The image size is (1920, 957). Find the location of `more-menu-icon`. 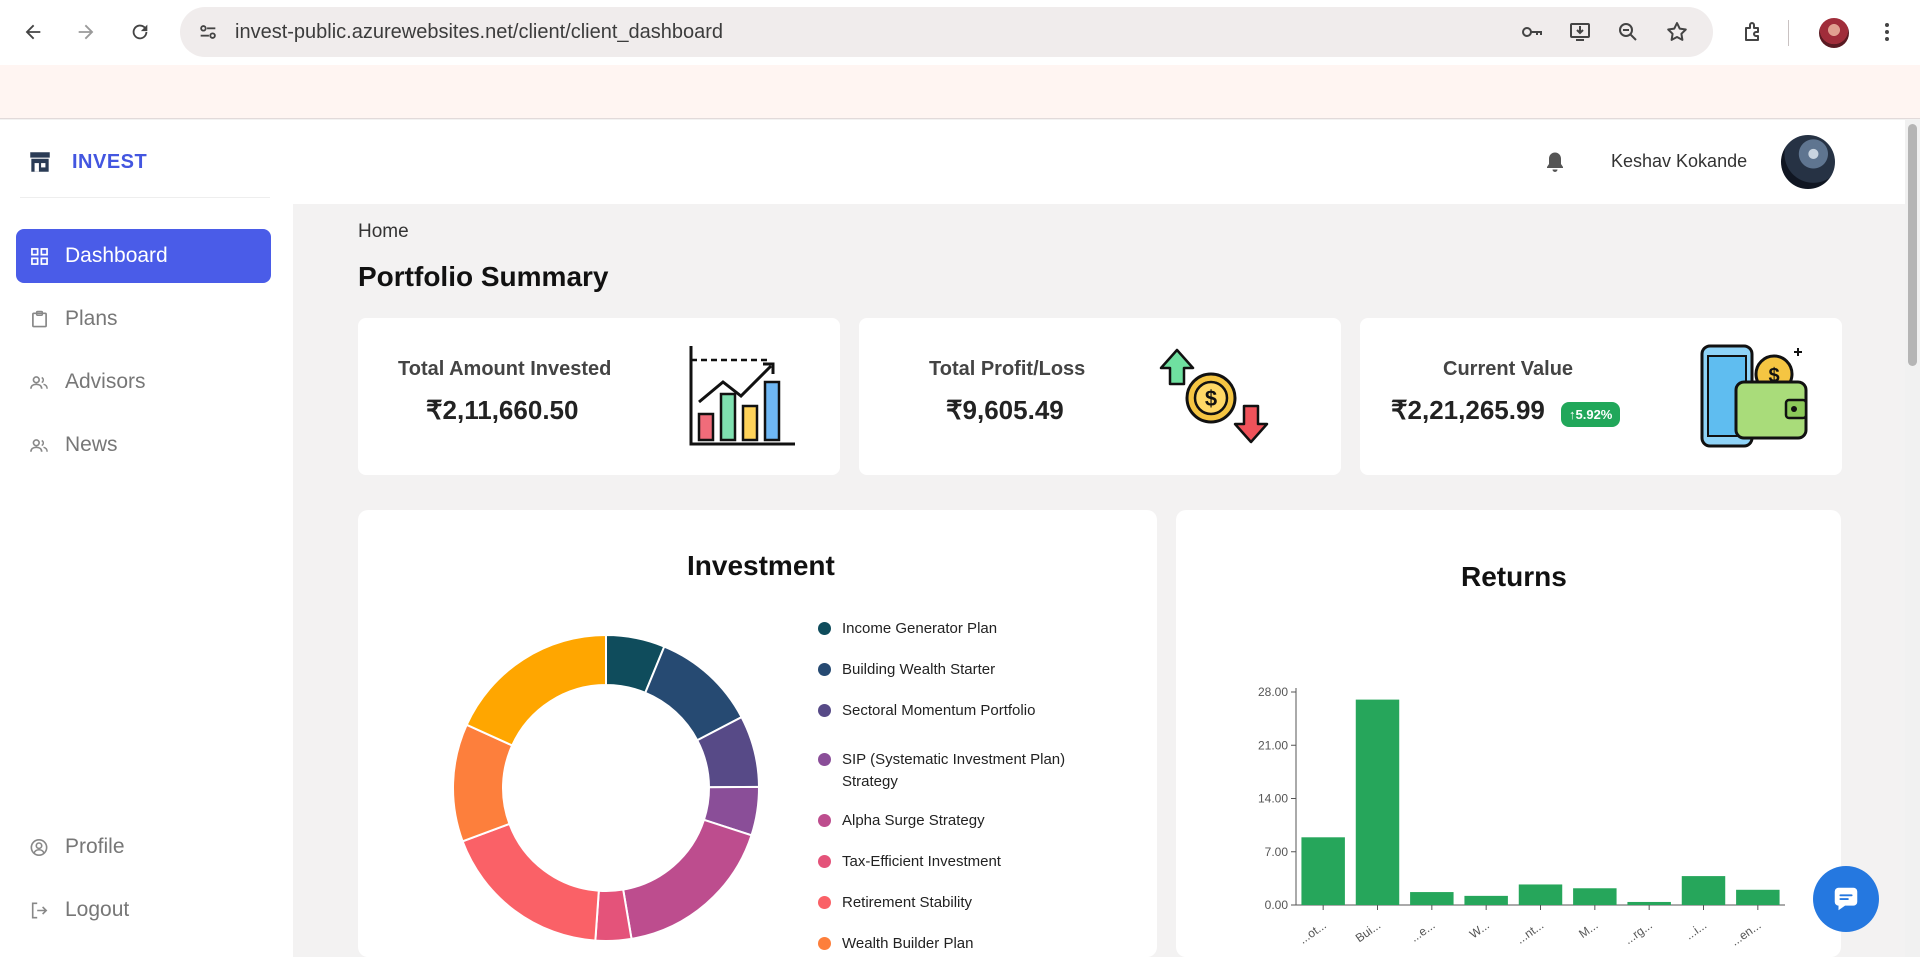

more-menu-icon is located at coordinates (1887, 32).